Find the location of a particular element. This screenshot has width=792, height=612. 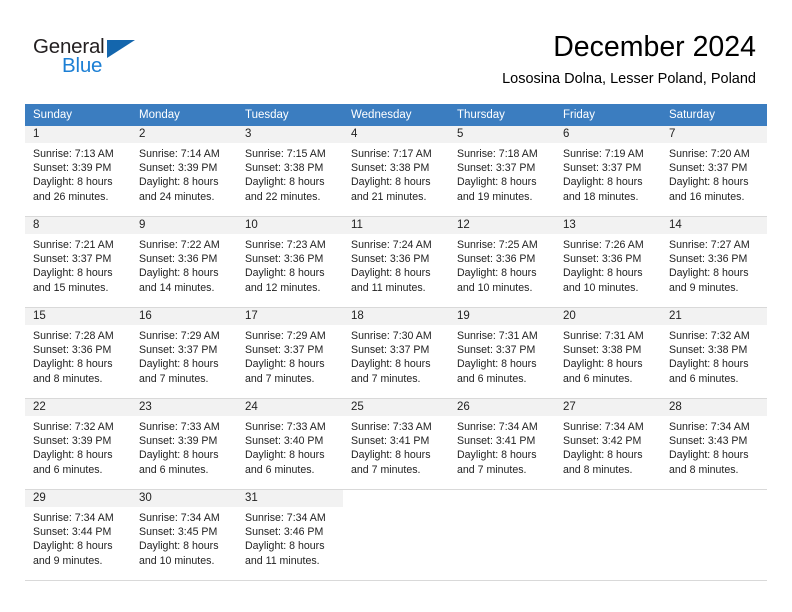

sunrise-text: Sunrise: 7:26 AM is located at coordinates (603, 245).